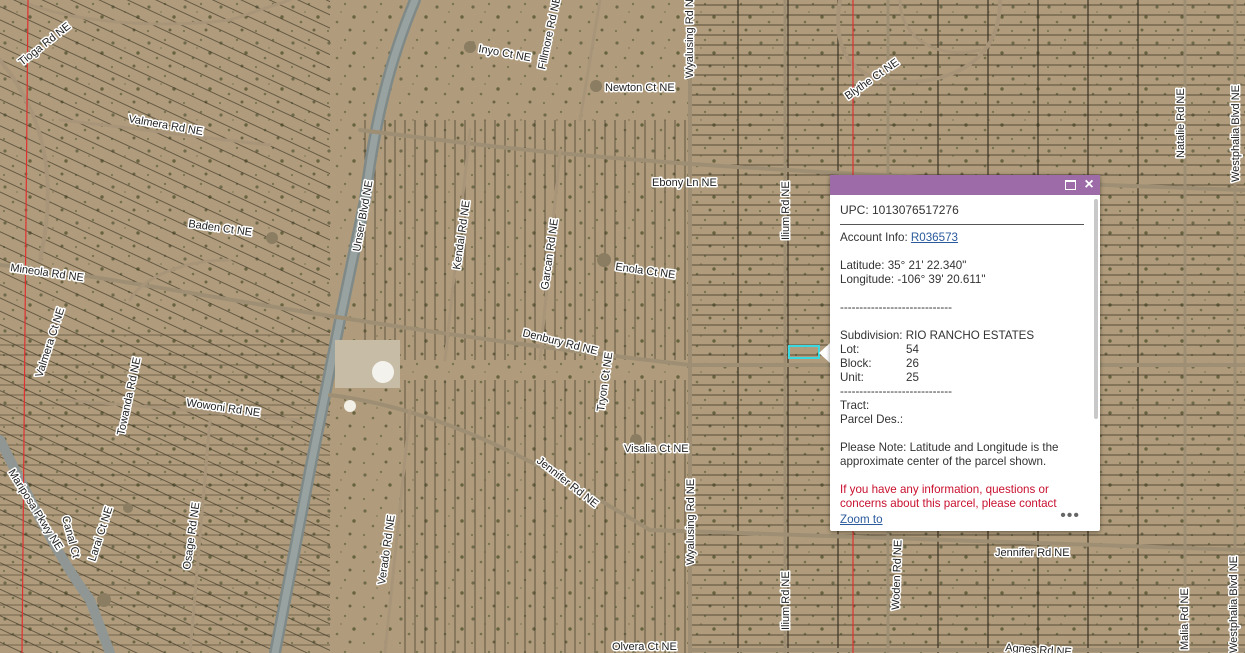  I want to click on road-label-westphalia: Westphalia Blvd NE, so click(1236, 133).